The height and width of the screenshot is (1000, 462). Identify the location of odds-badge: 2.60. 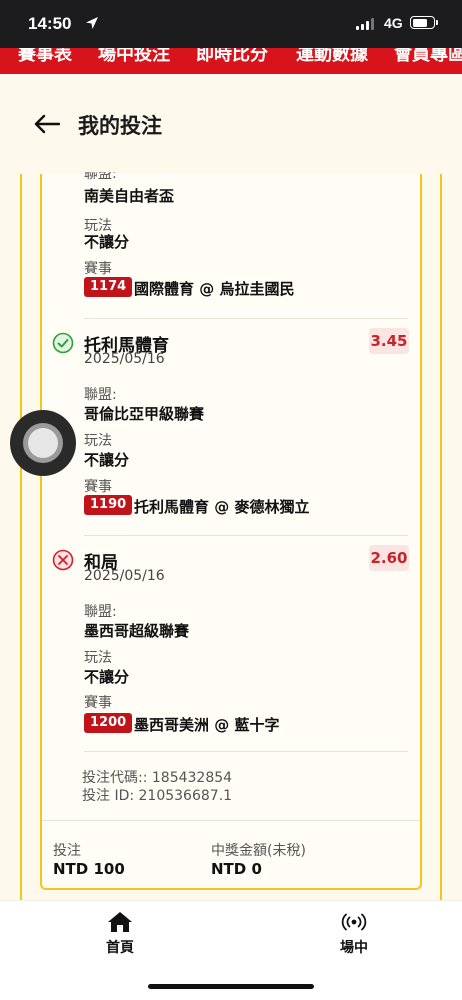
(389, 558).